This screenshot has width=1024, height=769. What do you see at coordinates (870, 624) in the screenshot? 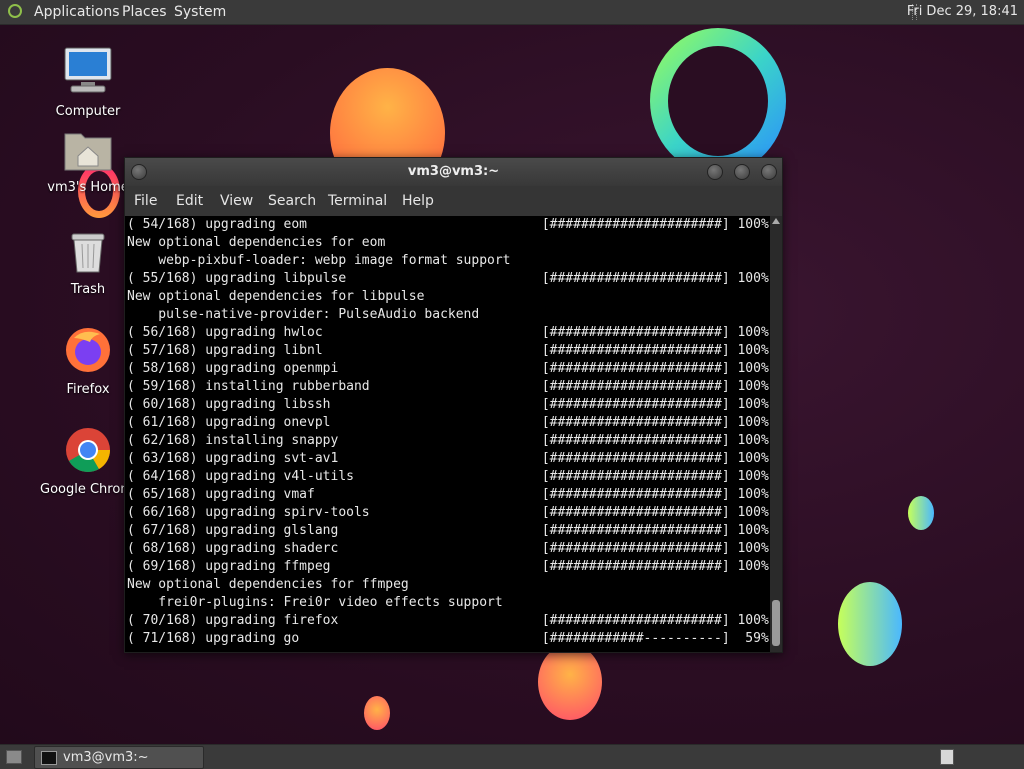
I see `wallpaper-blue-ellipse` at bounding box center [870, 624].